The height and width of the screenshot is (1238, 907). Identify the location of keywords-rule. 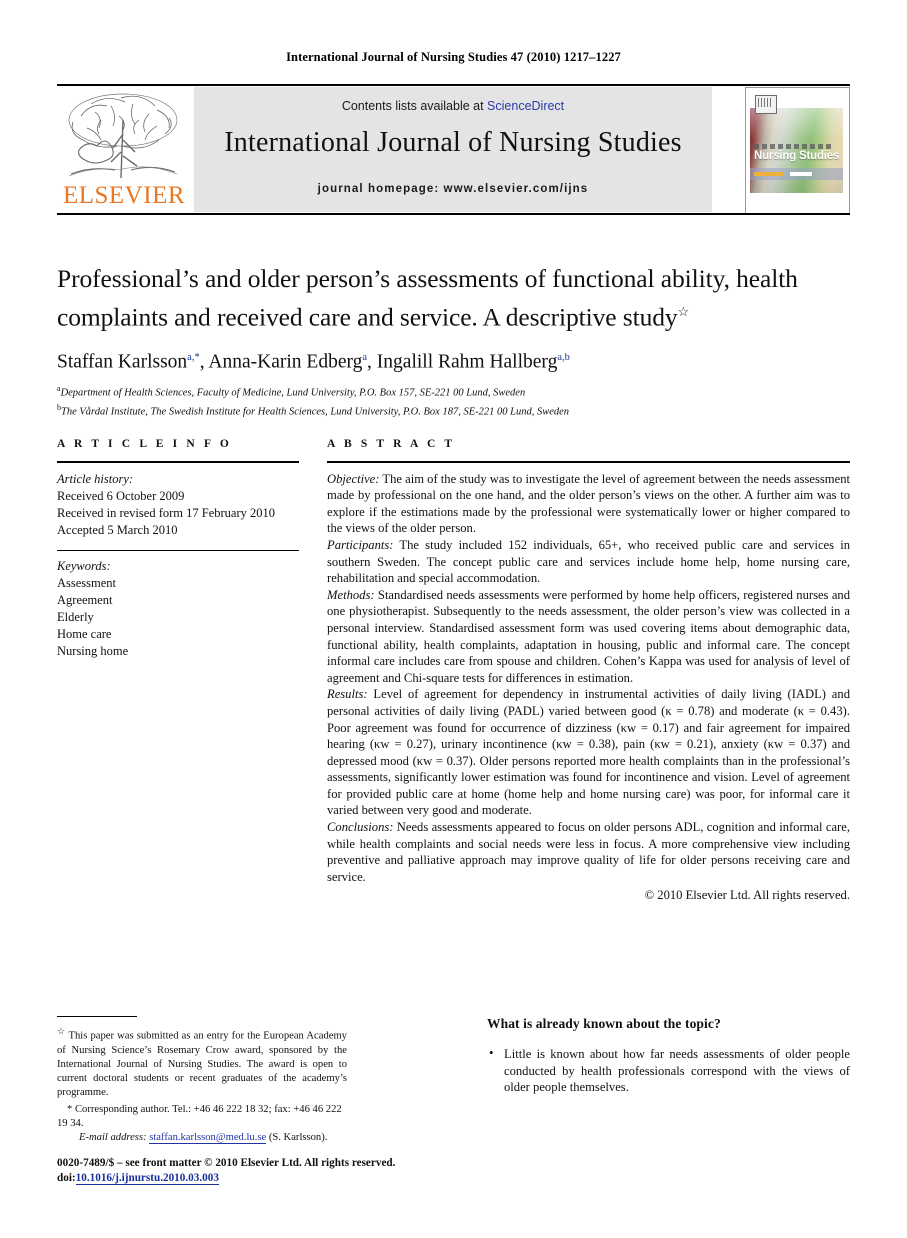
(178, 550).